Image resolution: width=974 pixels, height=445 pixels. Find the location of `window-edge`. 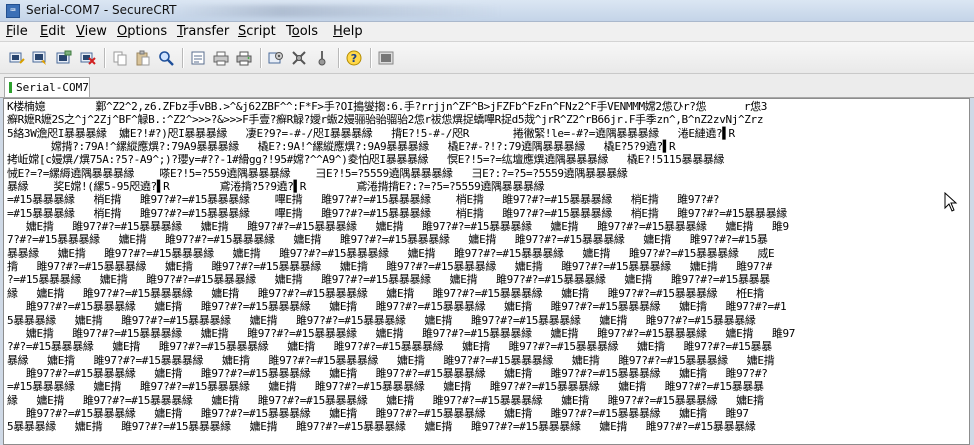

window-edge is located at coordinates (972, 271).